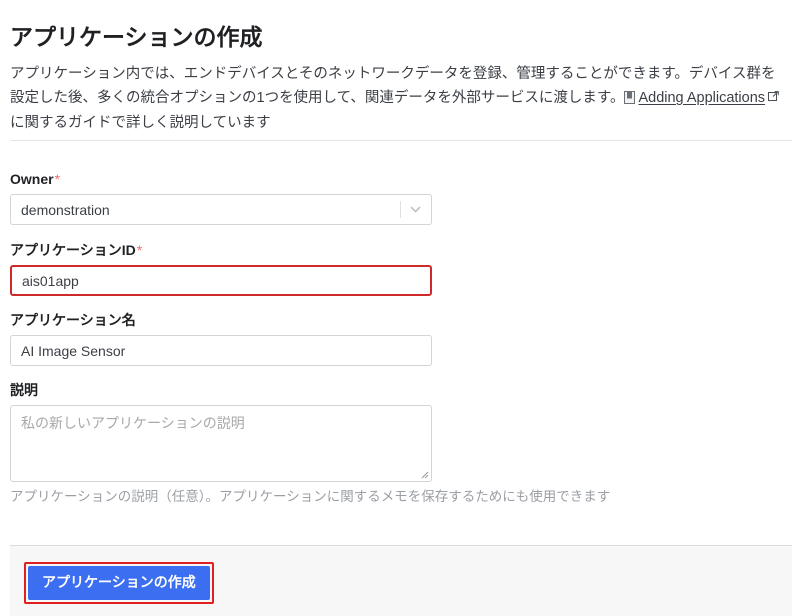 The width and height of the screenshot is (792, 616). I want to click on application-name-input-wrapper, so click(221, 350).